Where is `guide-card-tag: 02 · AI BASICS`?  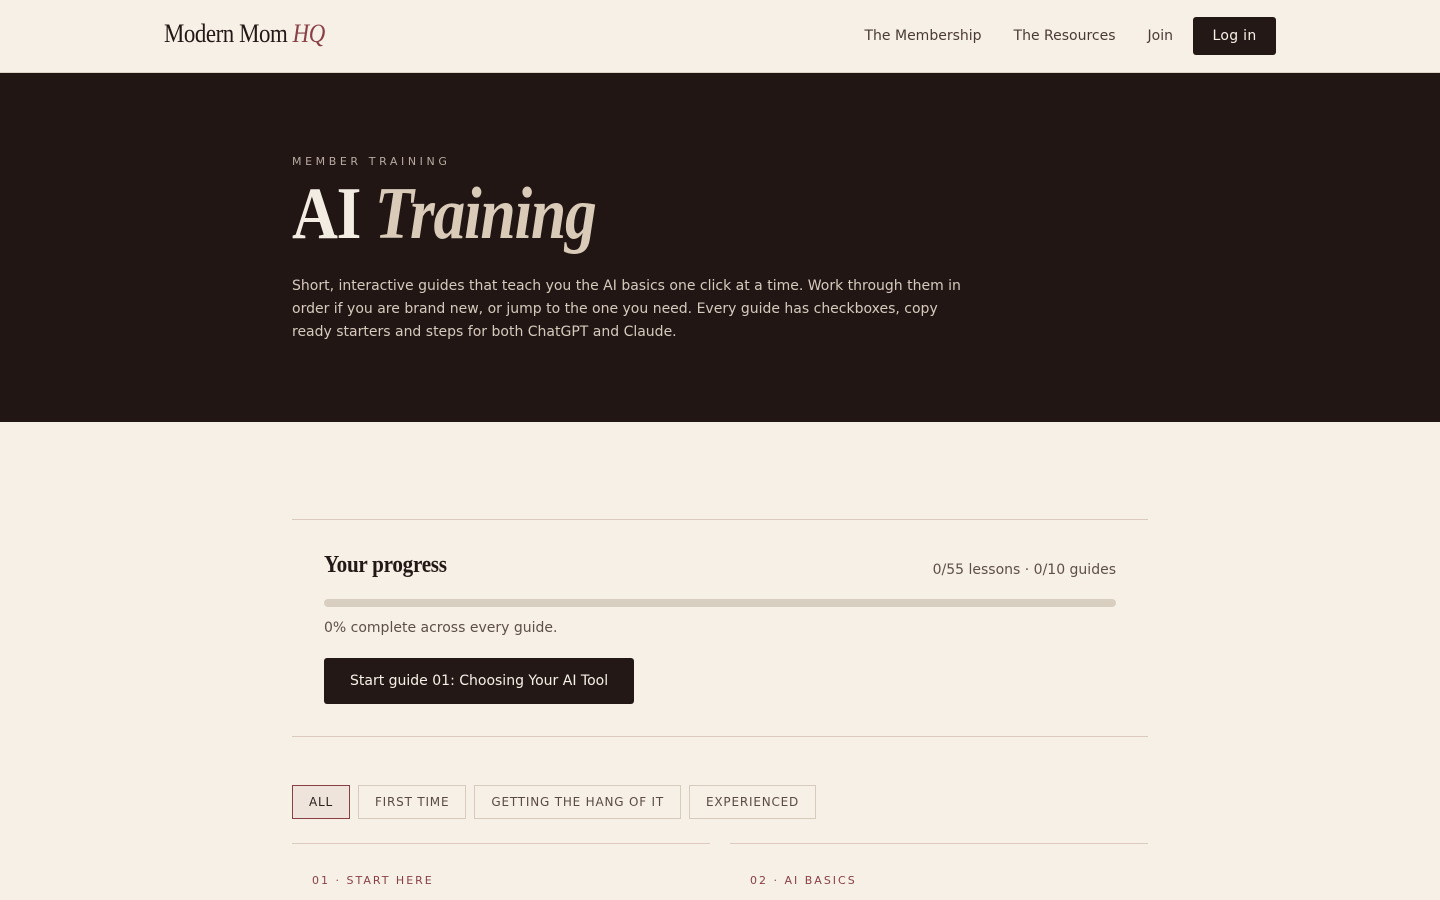 guide-card-tag: 02 · AI BASICS is located at coordinates (803, 880).